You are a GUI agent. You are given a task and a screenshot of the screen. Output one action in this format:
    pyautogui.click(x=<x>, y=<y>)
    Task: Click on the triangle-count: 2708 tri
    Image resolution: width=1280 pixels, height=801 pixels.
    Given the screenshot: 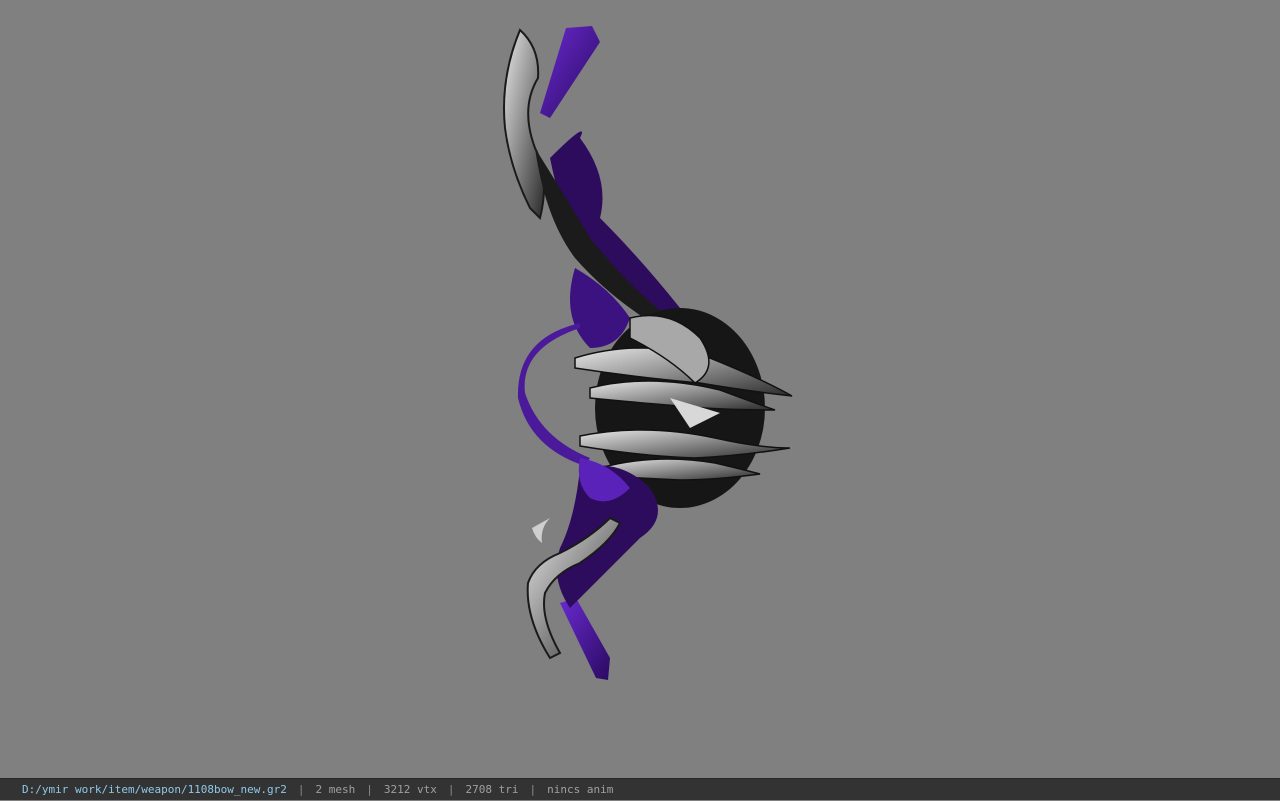 What is the action you would take?
    pyautogui.click(x=492, y=789)
    